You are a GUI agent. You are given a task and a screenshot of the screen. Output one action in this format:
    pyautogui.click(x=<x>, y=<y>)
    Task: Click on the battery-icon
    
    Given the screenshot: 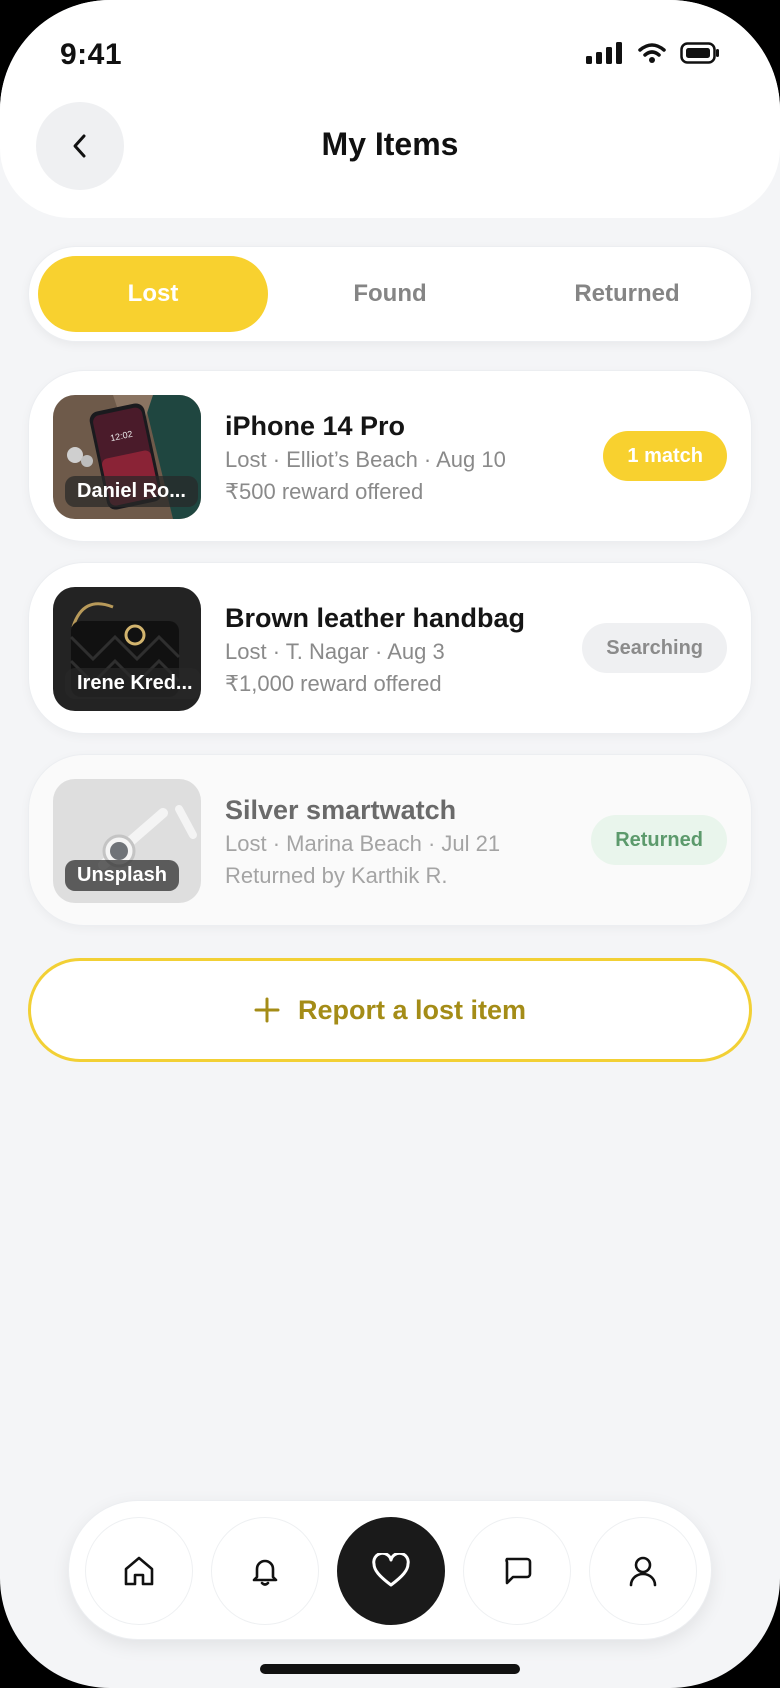 What is the action you would take?
    pyautogui.click(x=699, y=53)
    